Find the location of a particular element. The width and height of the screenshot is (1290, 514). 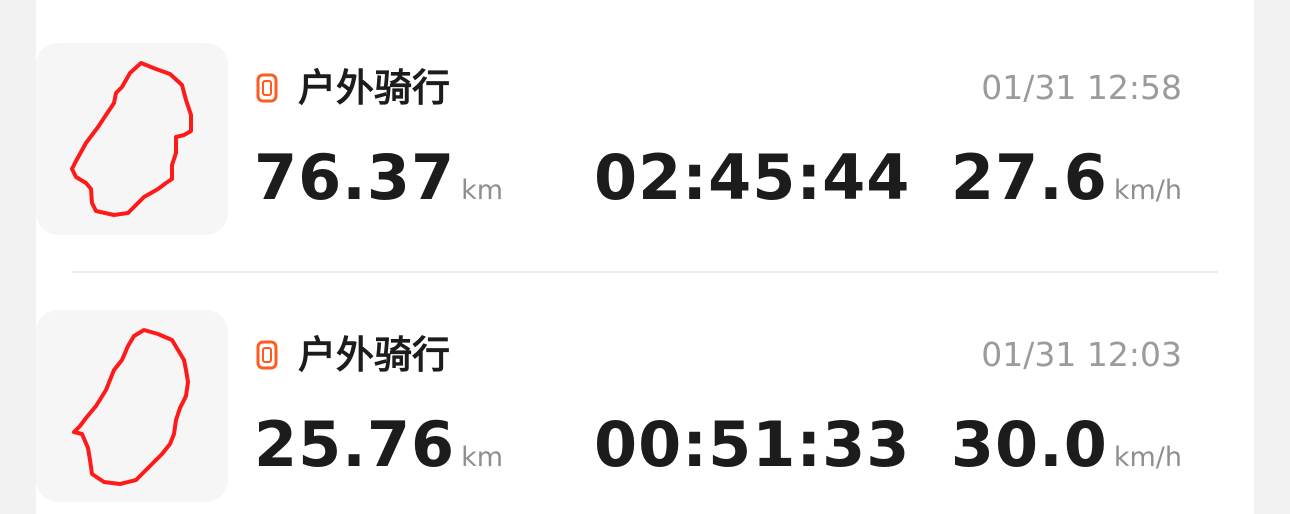

distance-metric: 76.37 km is located at coordinates (378, 178).